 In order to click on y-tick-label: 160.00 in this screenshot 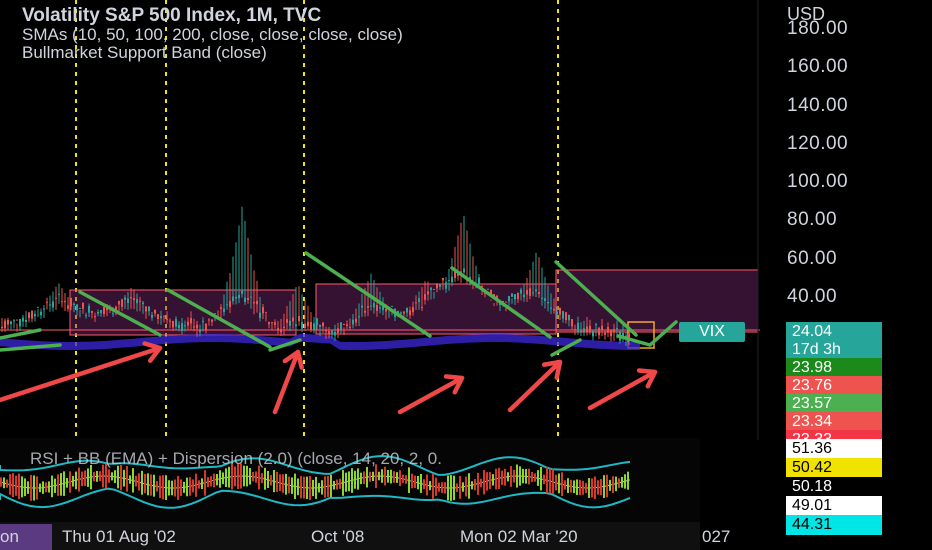, I will do `click(818, 67)`.